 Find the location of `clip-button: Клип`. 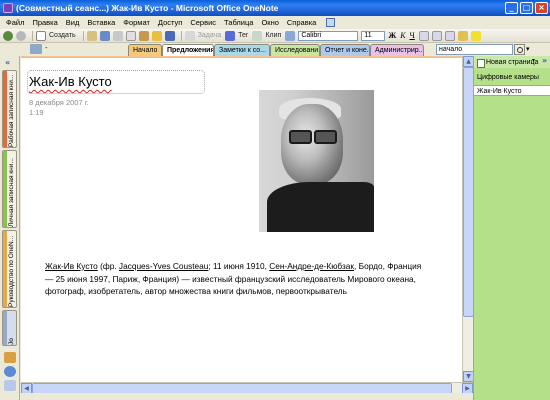

clip-button: Клип is located at coordinates (273, 35).